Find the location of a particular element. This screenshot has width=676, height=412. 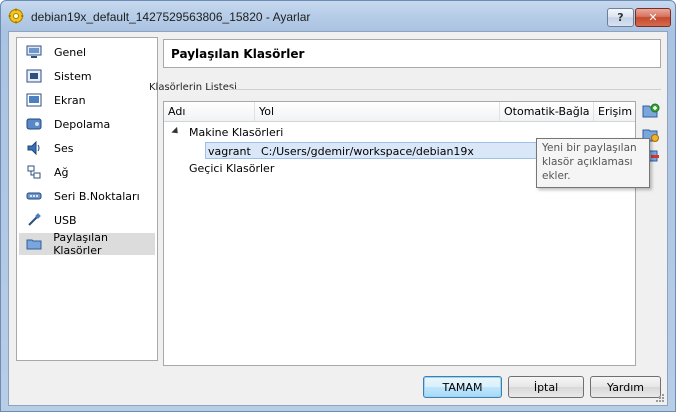

network-icon is located at coordinates (34, 172).